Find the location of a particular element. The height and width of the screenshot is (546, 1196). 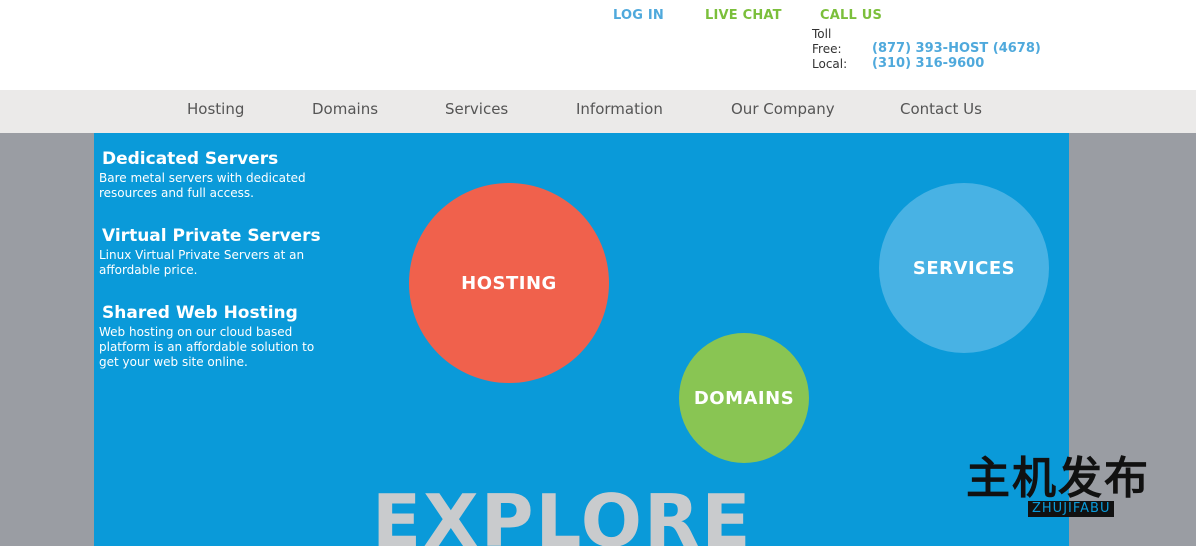

nav-item-services: Services is located at coordinates (476, 109).